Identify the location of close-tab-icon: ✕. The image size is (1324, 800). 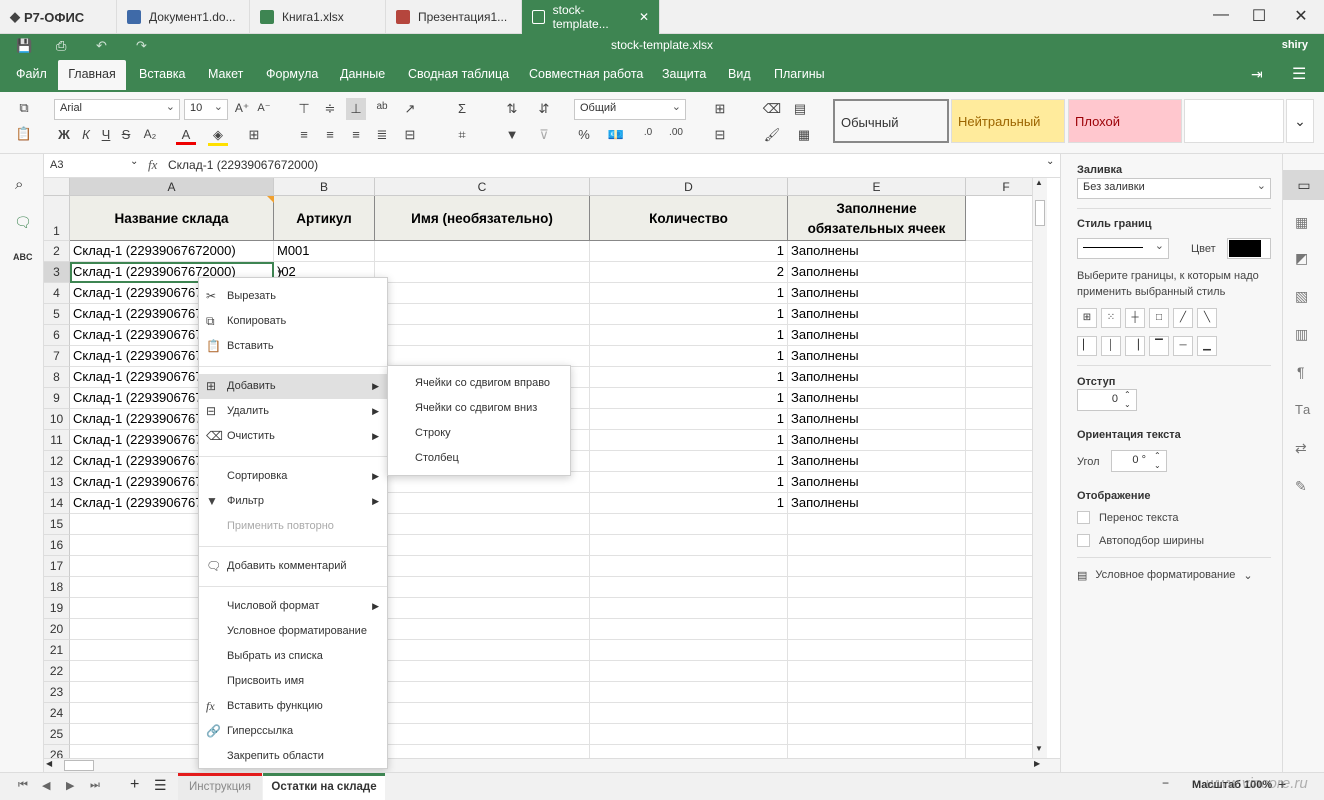
(644, 17).